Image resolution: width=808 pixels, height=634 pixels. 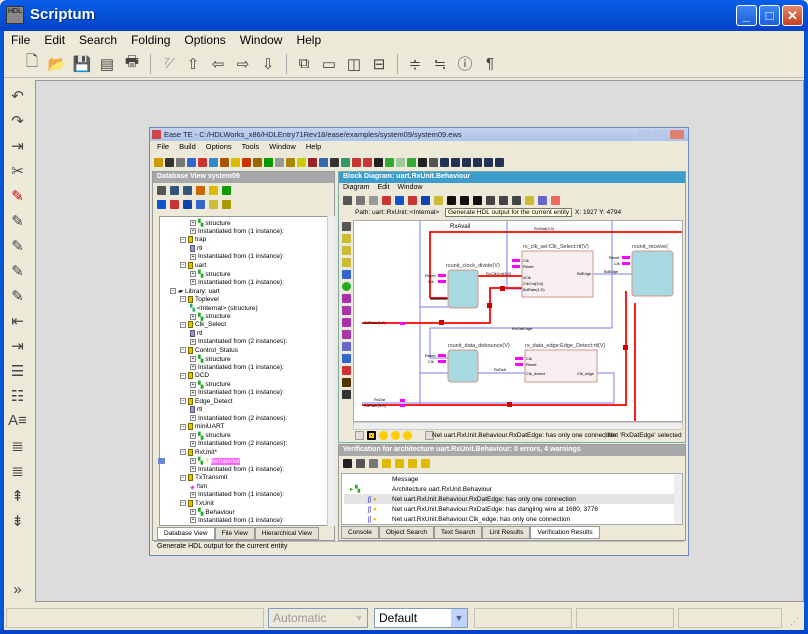 What do you see at coordinates (198, 452) in the screenshot?
I see `tree-node: − RxUnit*` at bounding box center [198, 452].